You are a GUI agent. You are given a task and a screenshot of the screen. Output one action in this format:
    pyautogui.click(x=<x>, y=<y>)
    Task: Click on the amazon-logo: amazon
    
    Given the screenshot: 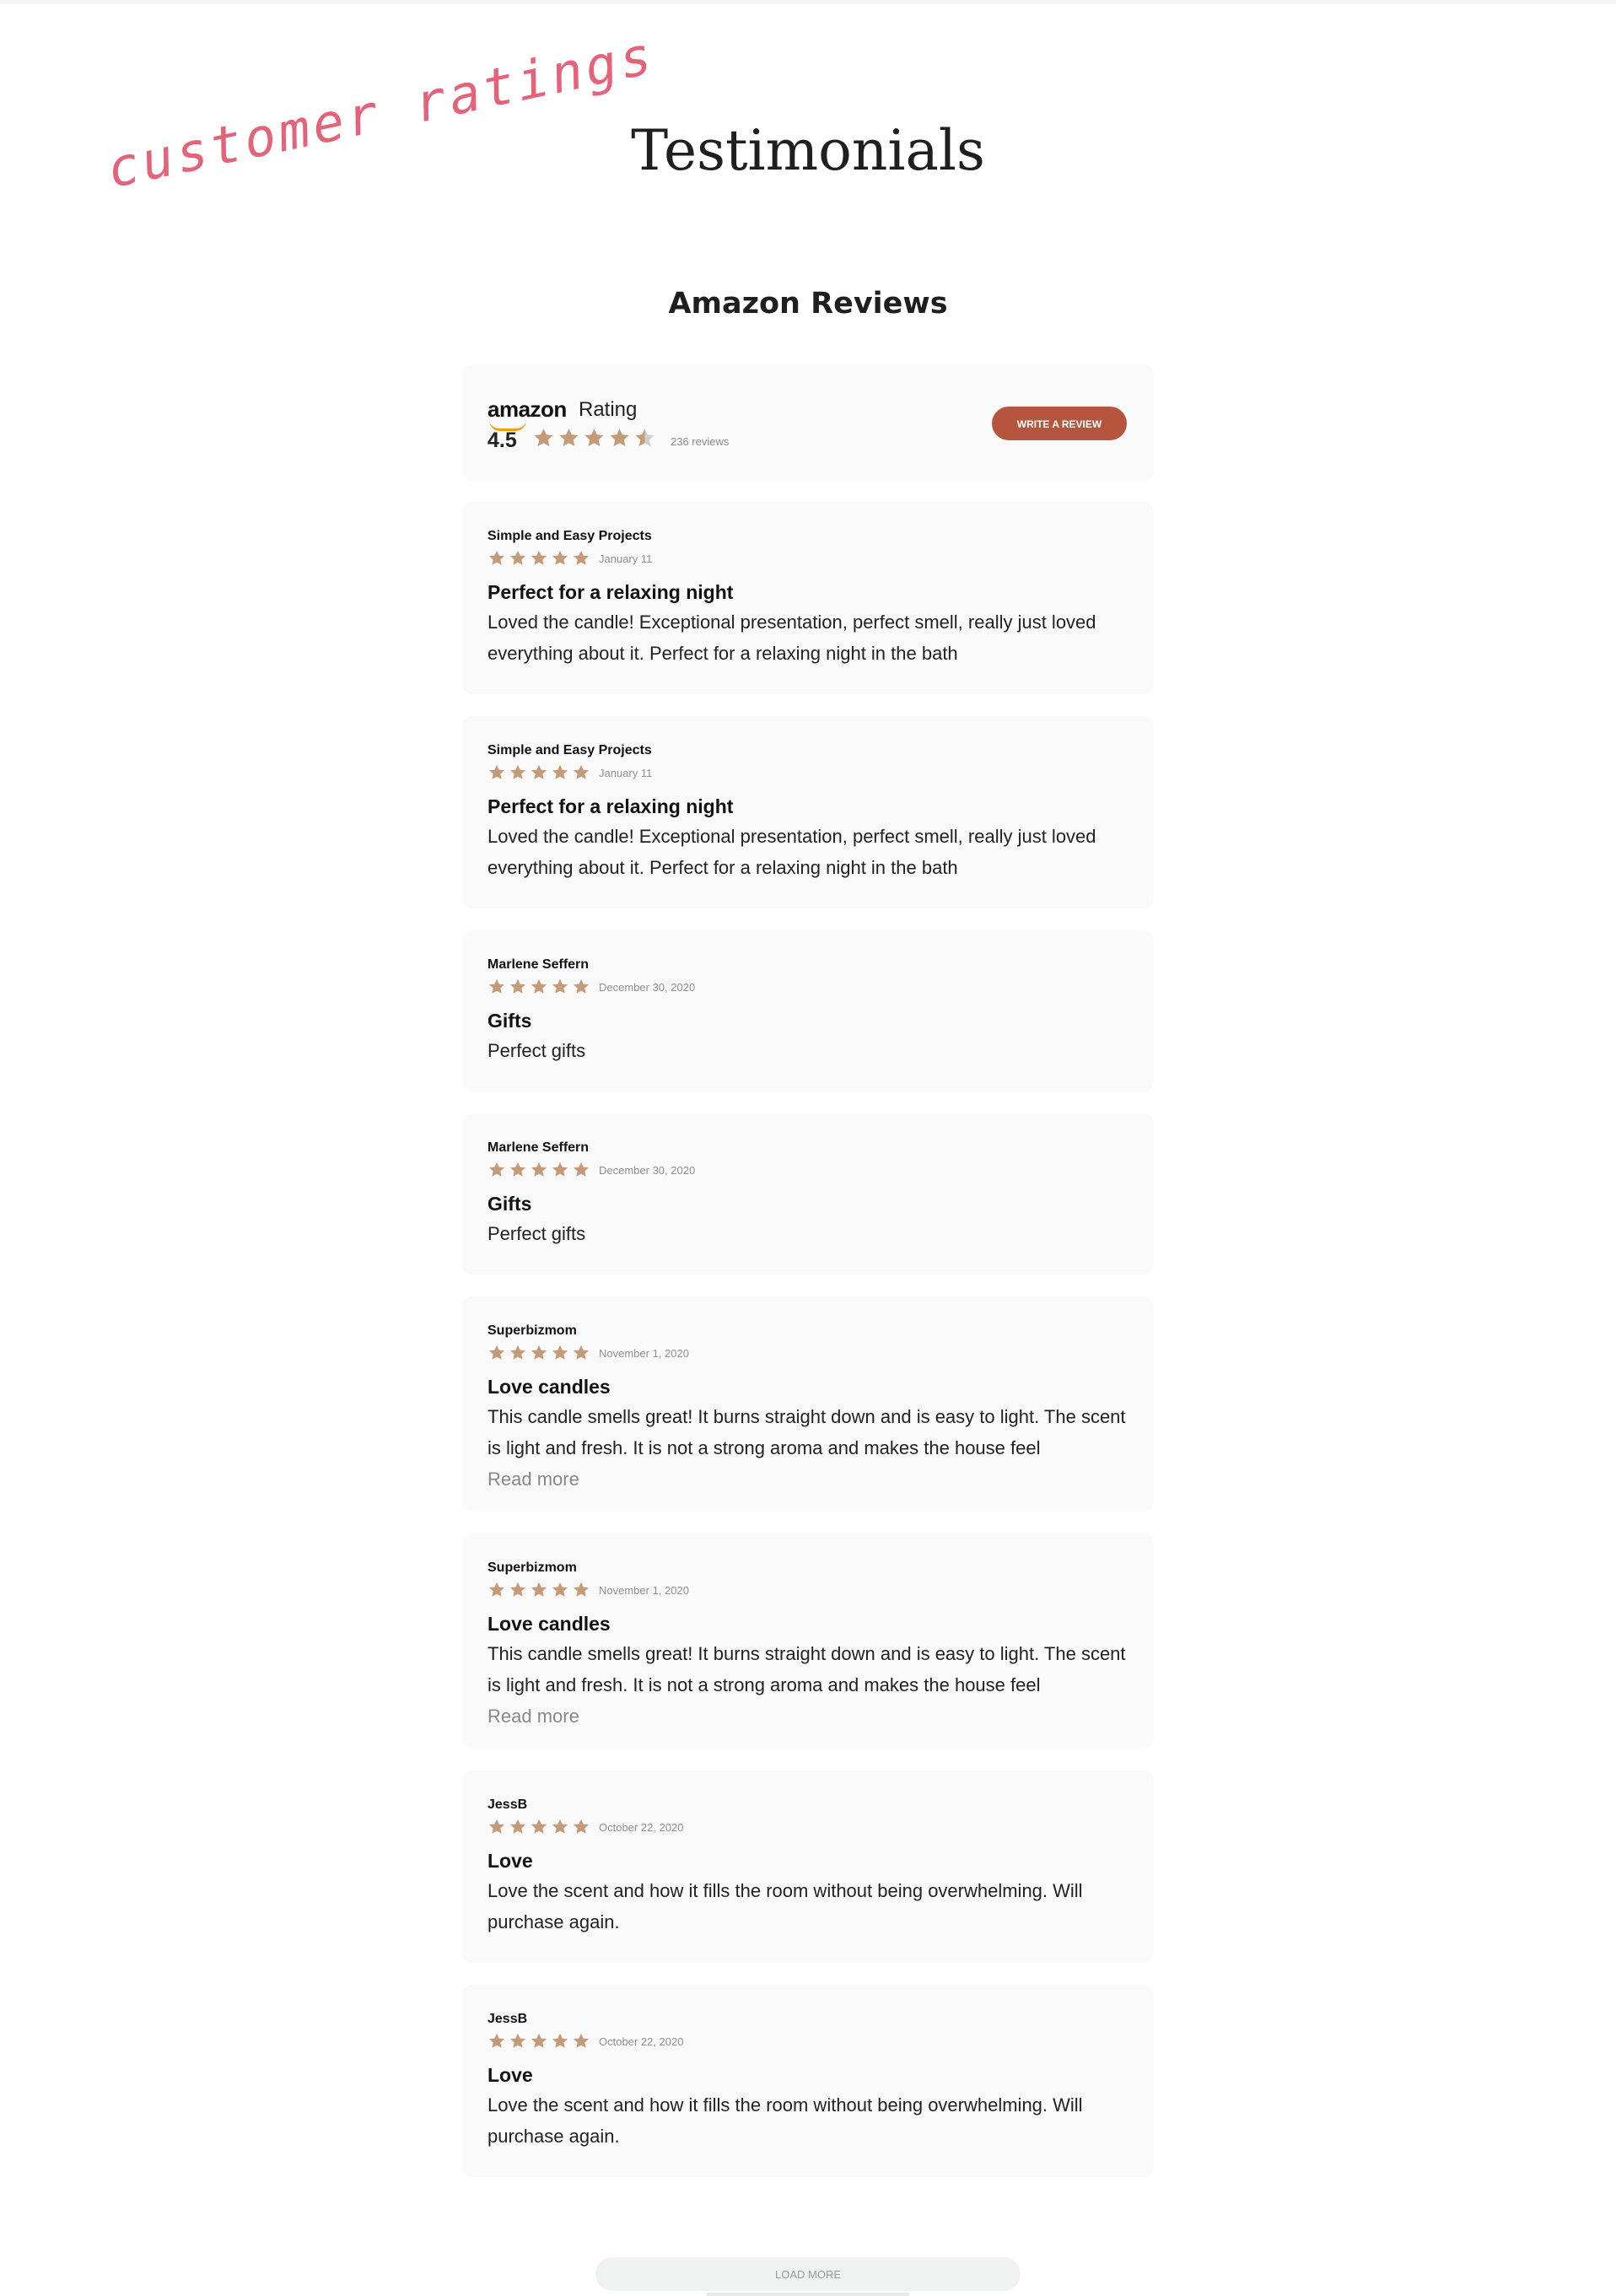 What is the action you would take?
    pyautogui.click(x=527, y=413)
    